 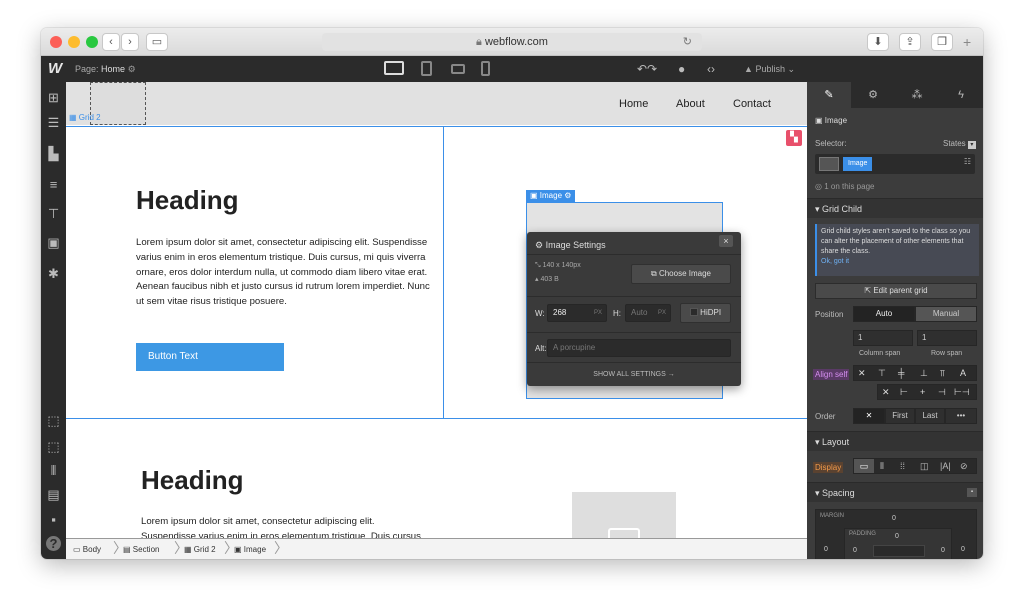 What do you see at coordinates (961, 95) in the screenshot?
I see `tab-interactions: ϟ` at bounding box center [961, 95].